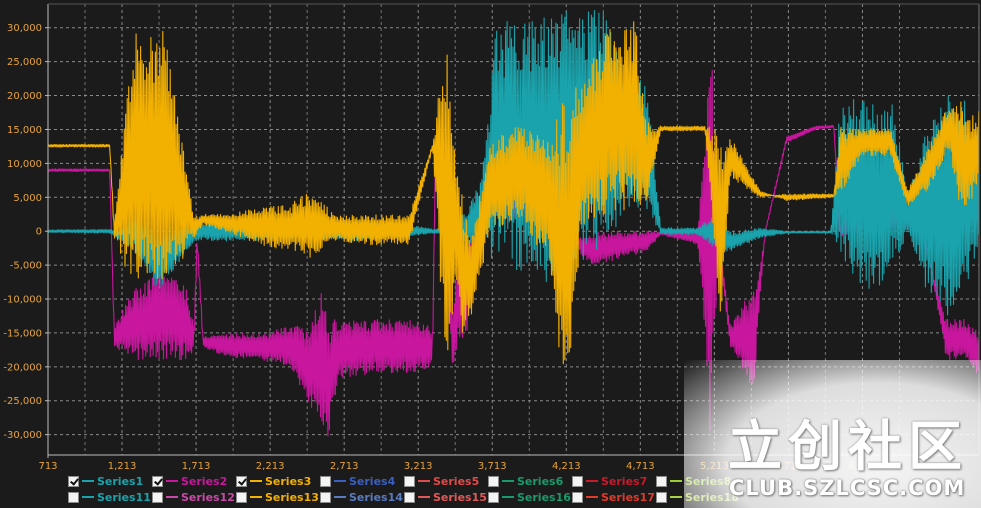 The width and height of the screenshot is (981, 508). Describe the element at coordinates (24, 62) in the screenshot. I see `y-tick-label: 25,000` at that location.